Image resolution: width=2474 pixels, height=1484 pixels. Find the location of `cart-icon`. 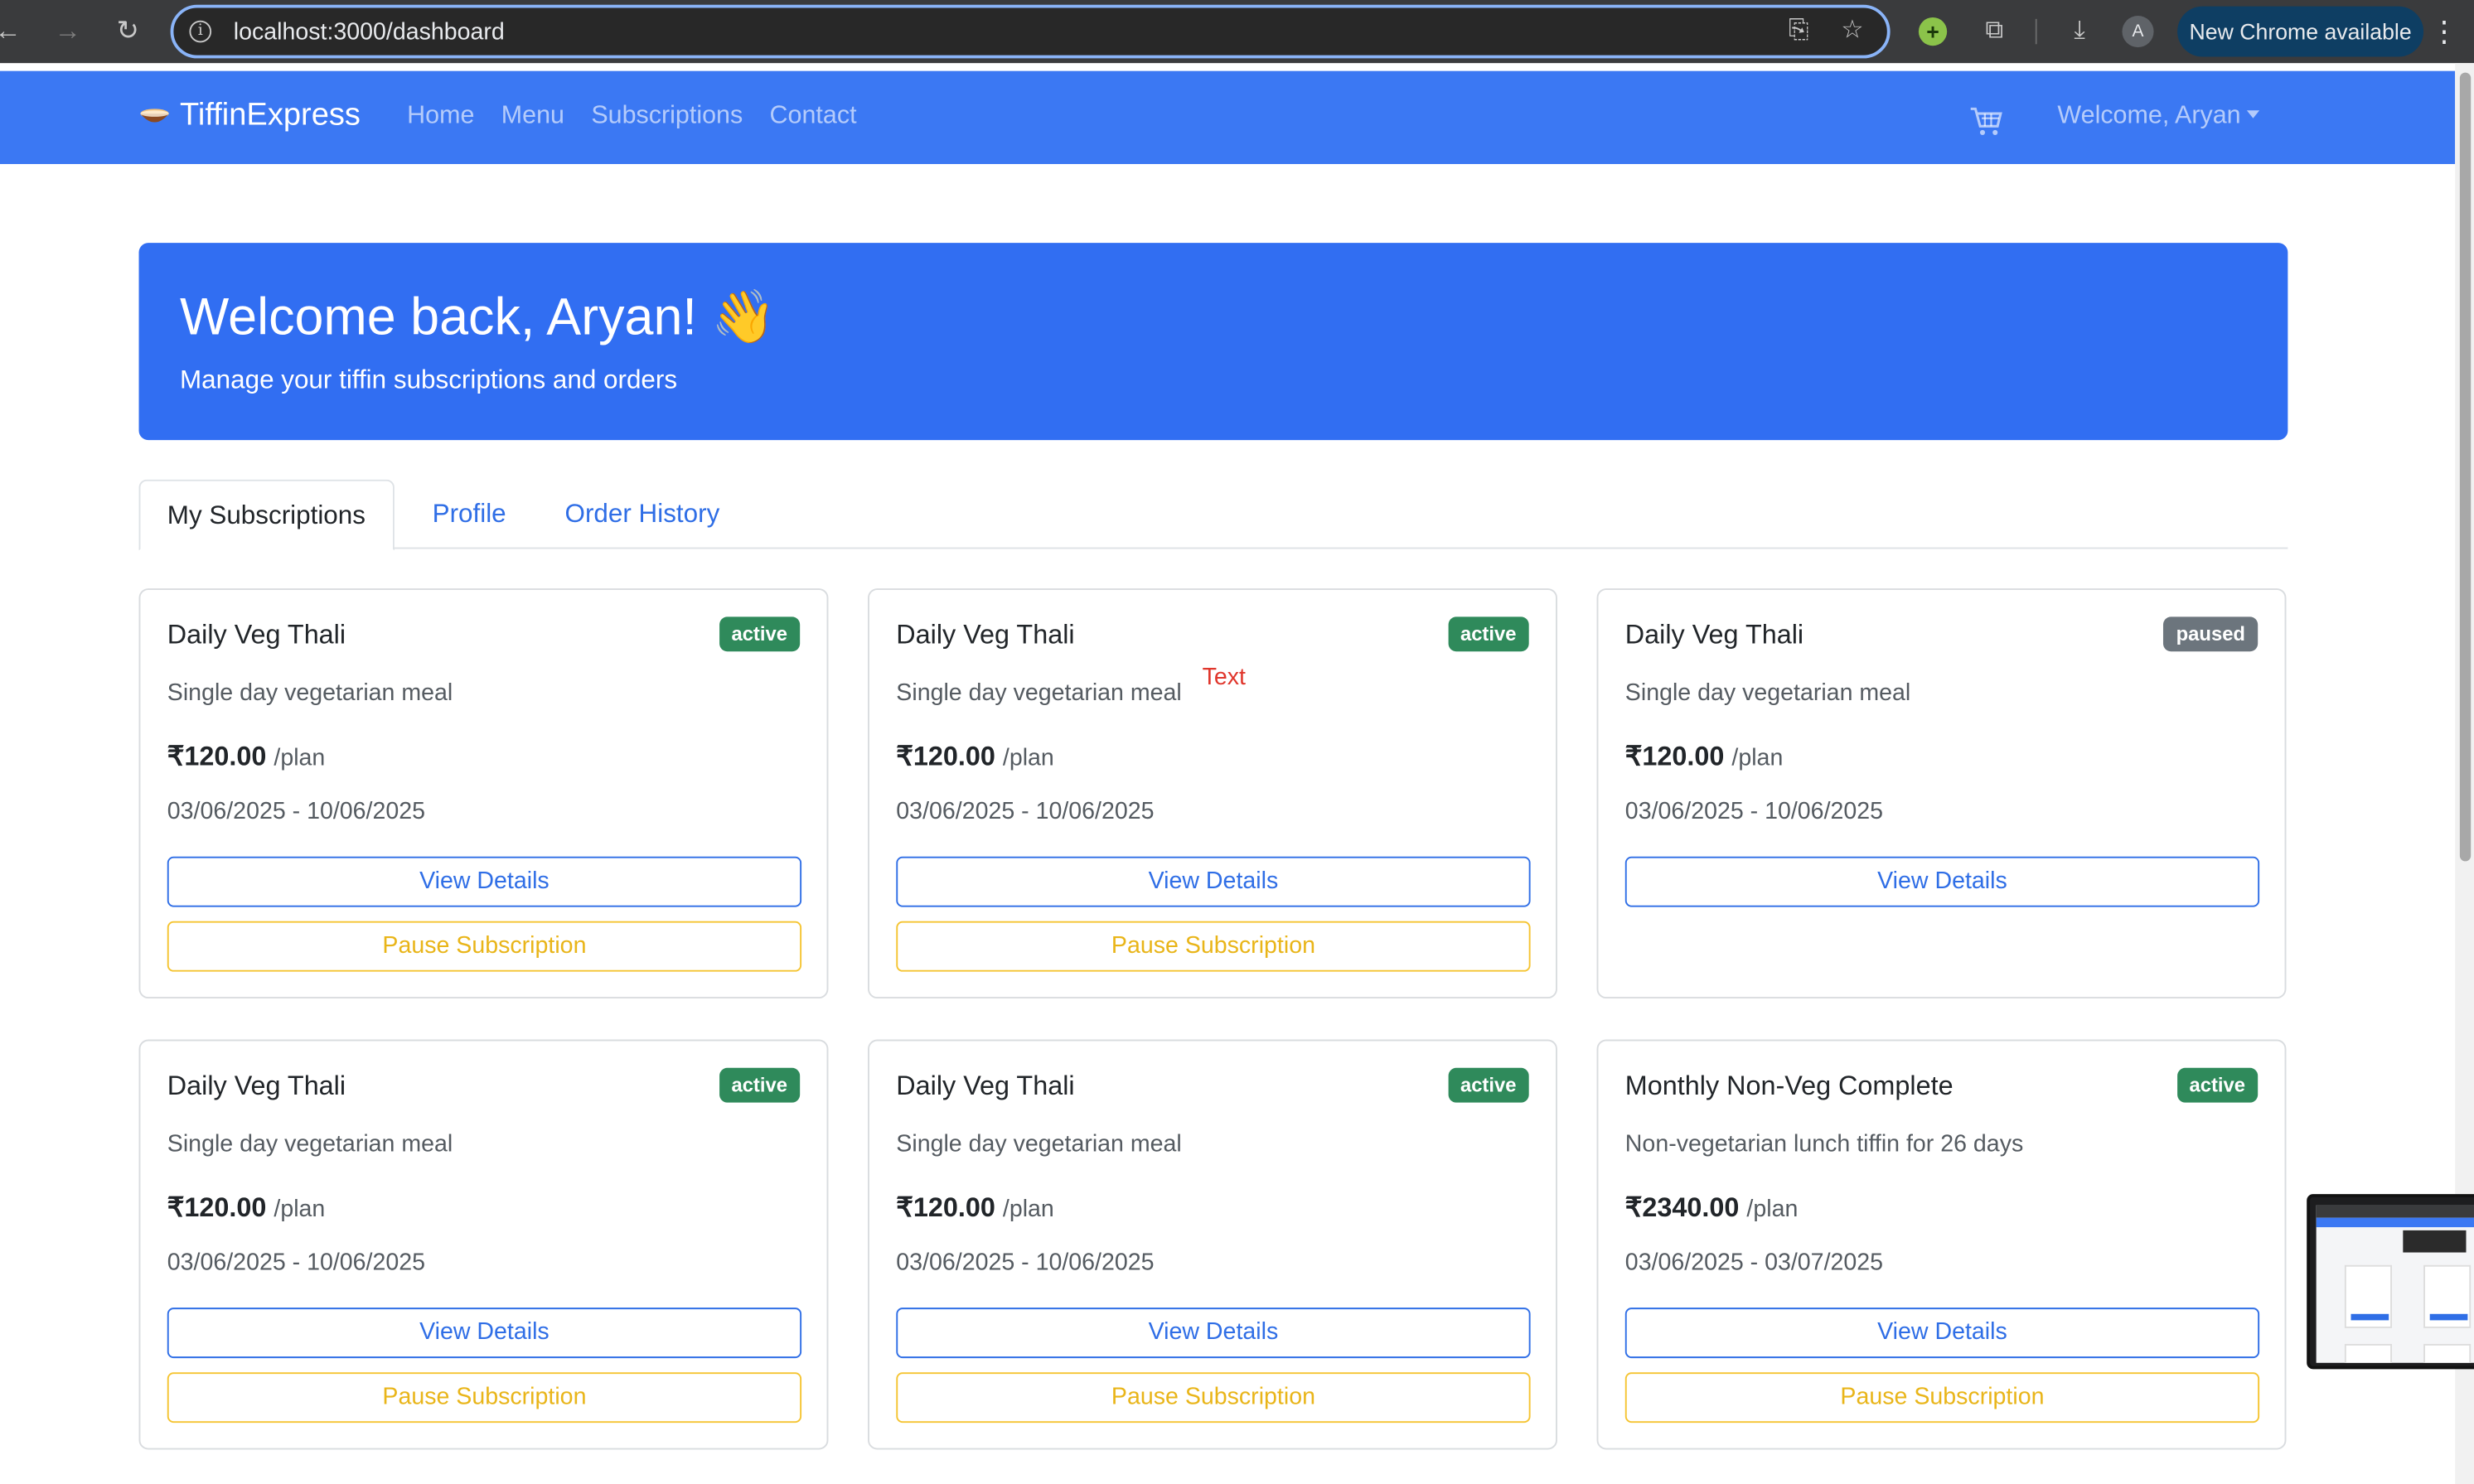

cart-icon is located at coordinates (1986, 122).